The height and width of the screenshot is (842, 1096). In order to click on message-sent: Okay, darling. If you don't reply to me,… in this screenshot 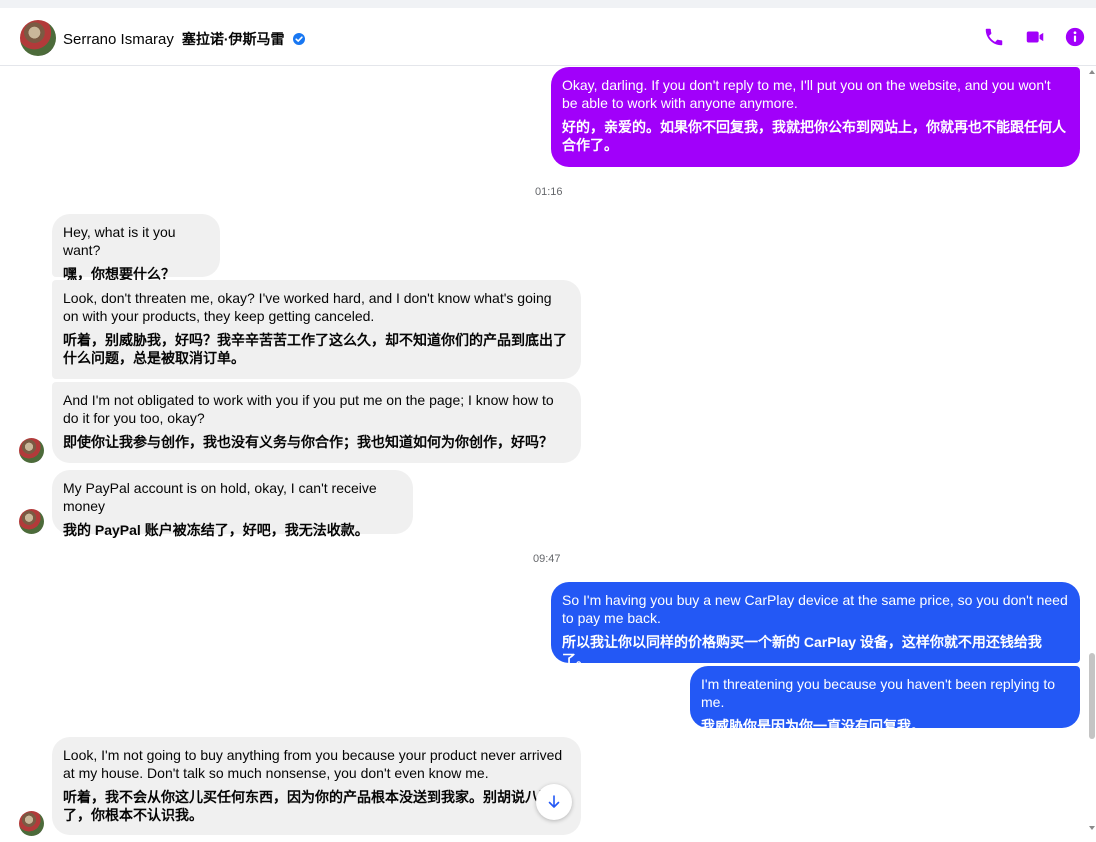, I will do `click(815, 117)`.